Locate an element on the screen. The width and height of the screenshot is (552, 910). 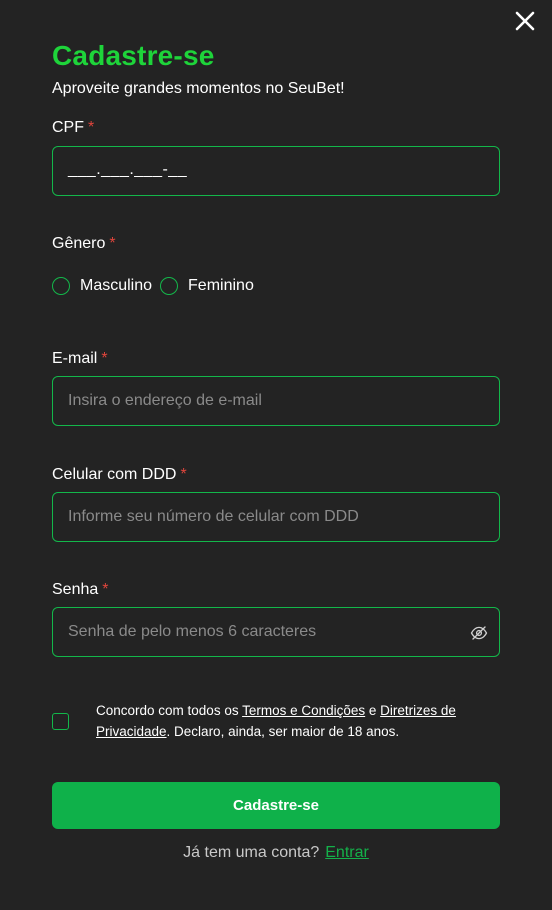
password-label: Senha * is located at coordinates (80, 590).